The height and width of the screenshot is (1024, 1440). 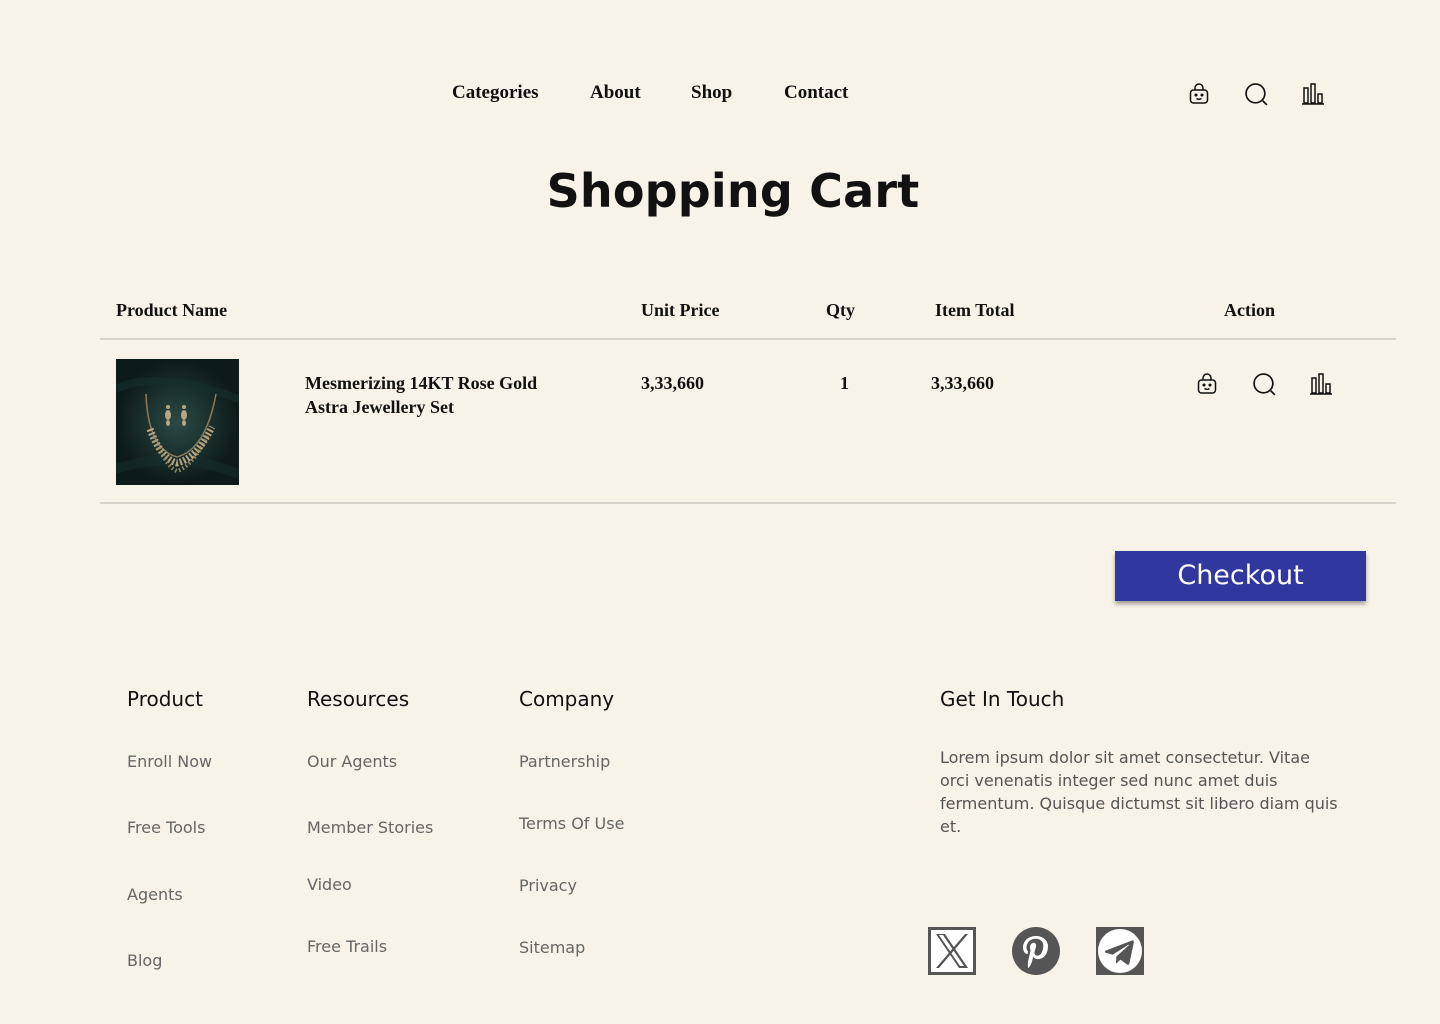 What do you see at coordinates (329, 884) in the screenshot?
I see `footer-link-video: Video` at bounding box center [329, 884].